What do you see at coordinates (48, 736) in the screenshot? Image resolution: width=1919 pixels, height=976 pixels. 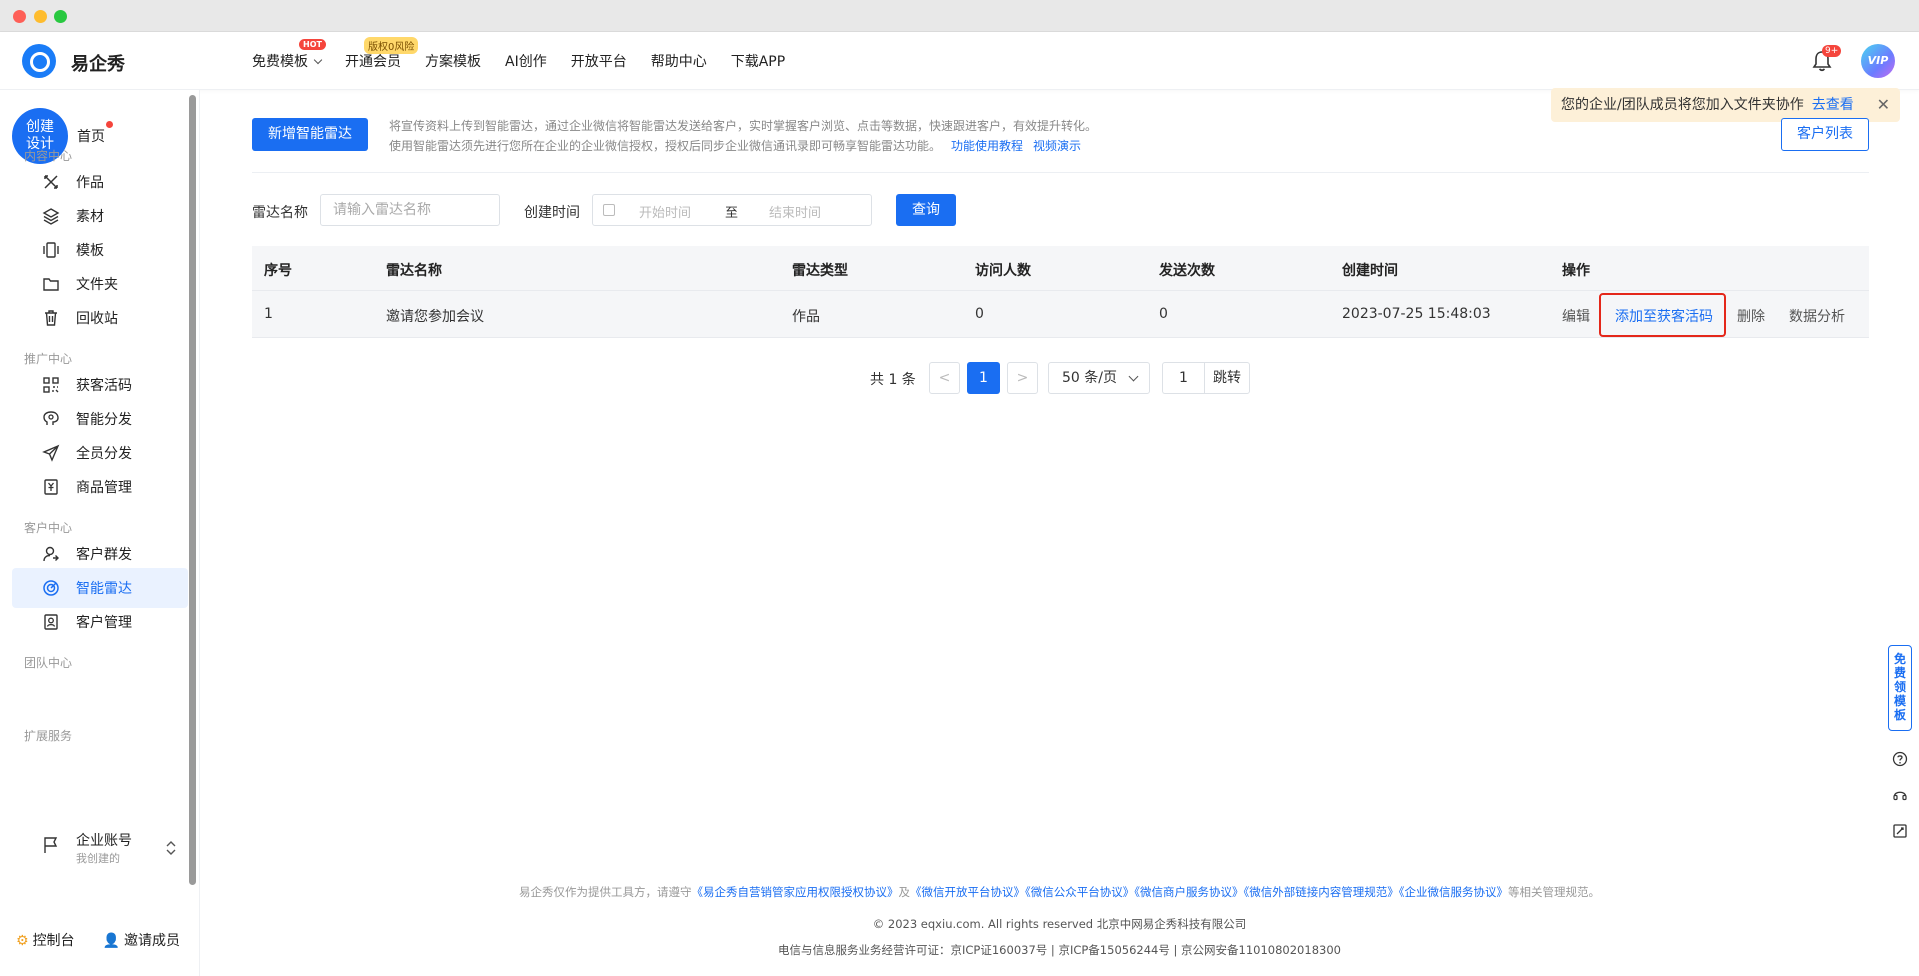 I see `section-ext-services: 扩展服务` at bounding box center [48, 736].